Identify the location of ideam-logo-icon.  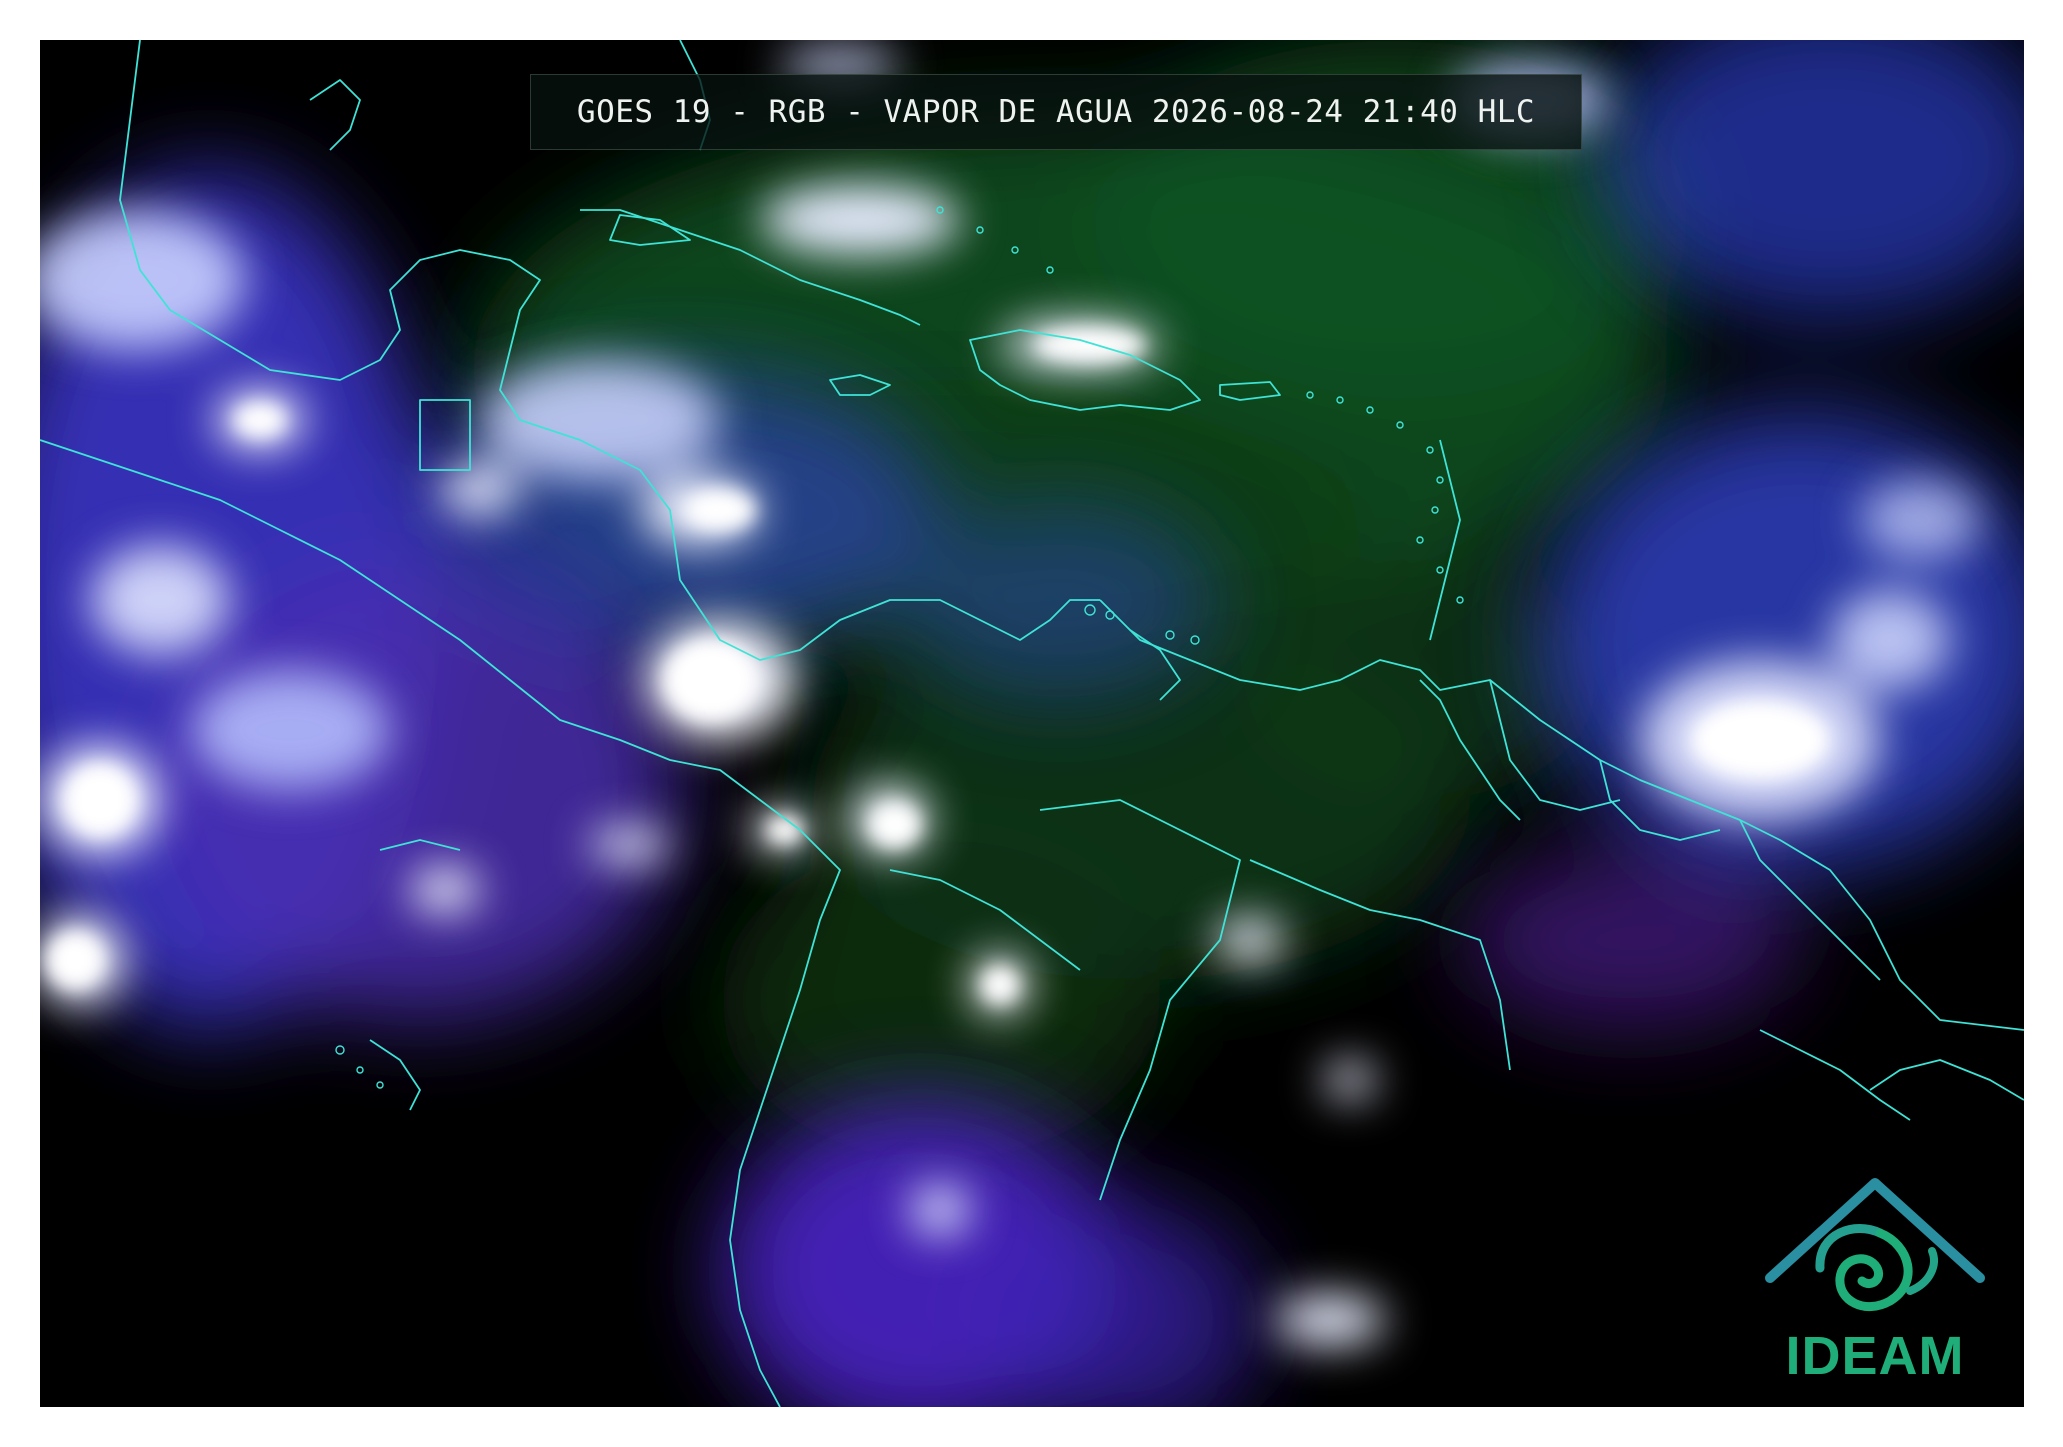
(1875, 1245).